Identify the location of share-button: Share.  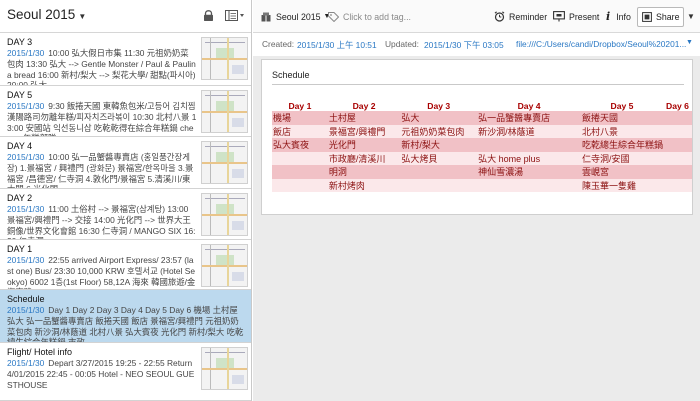
(660, 17).